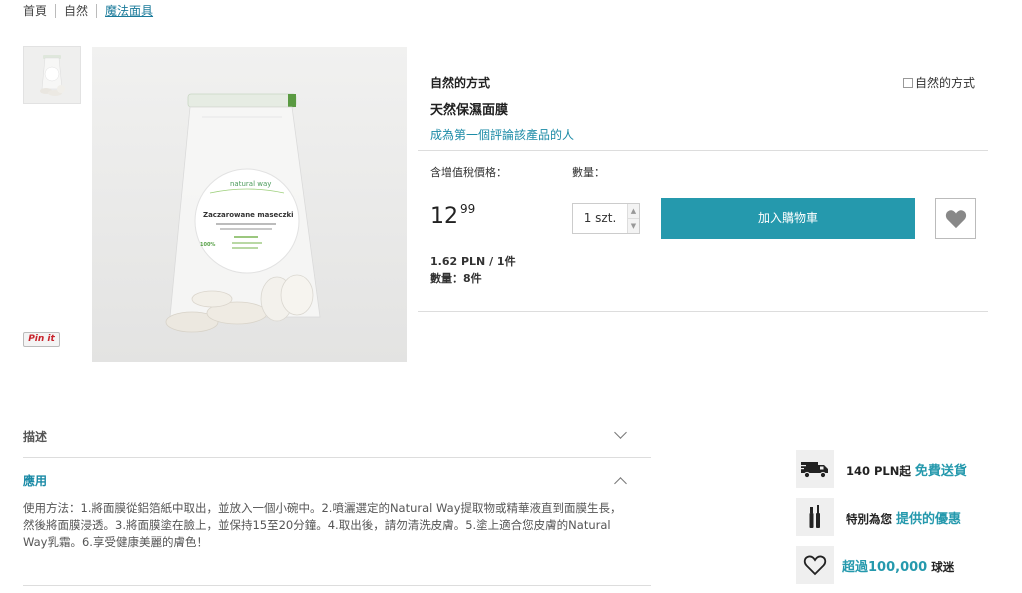 This screenshot has height=593, width=1022. Describe the element at coordinates (248, 215) in the screenshot. I see `label-name: Zaczarowane maseczki` at that location.